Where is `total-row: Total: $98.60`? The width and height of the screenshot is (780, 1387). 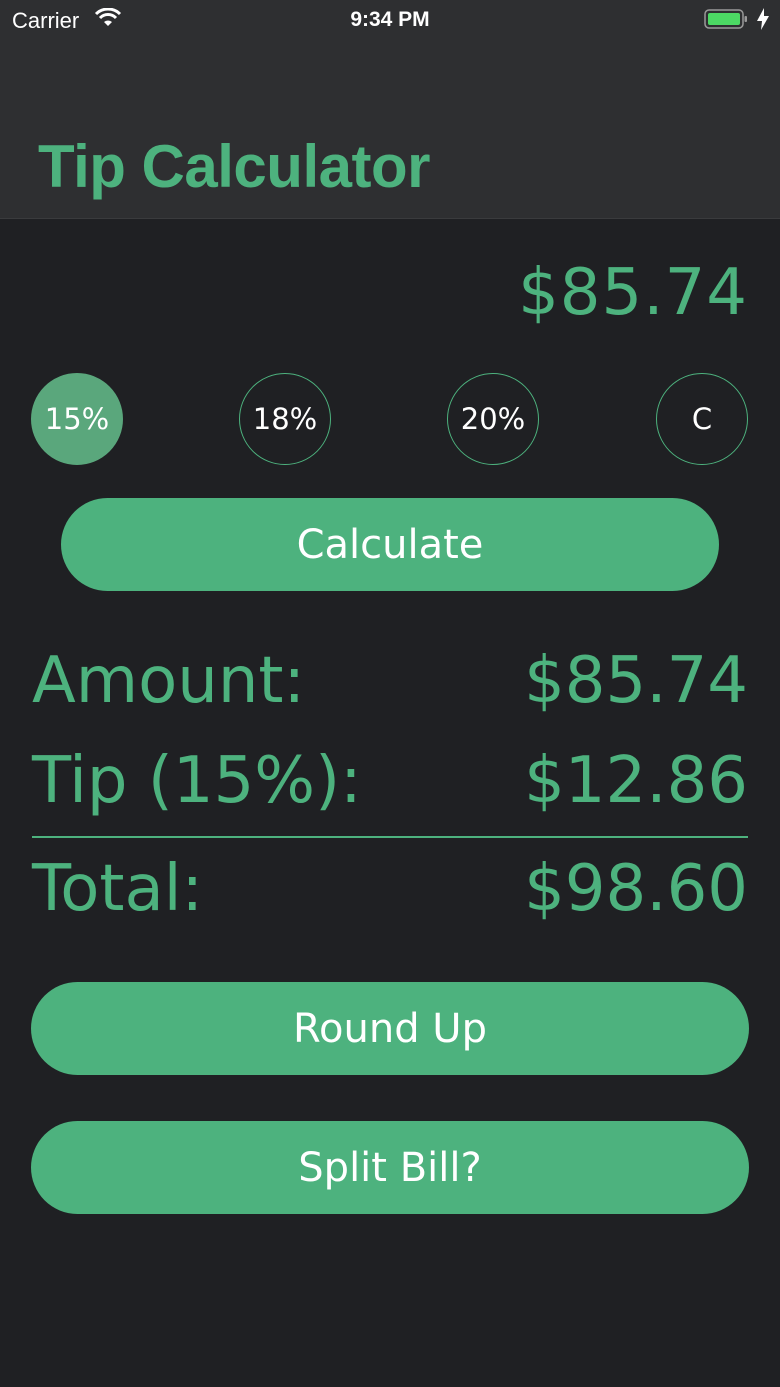 total-row: Total: $98.60 is located at coordinates (390, 892).